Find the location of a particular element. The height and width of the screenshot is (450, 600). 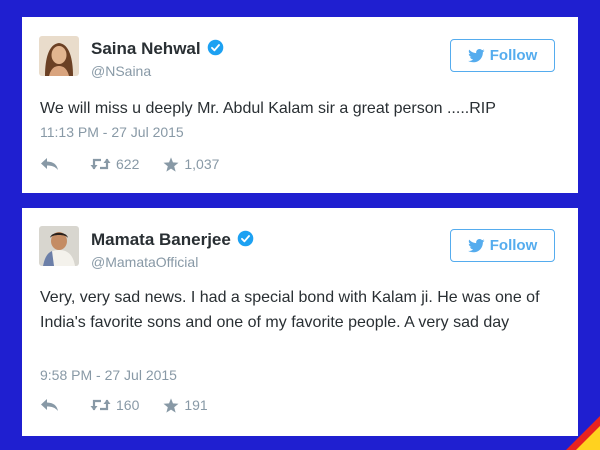

retweet-count: 622 is located at coordinates (128, 164).